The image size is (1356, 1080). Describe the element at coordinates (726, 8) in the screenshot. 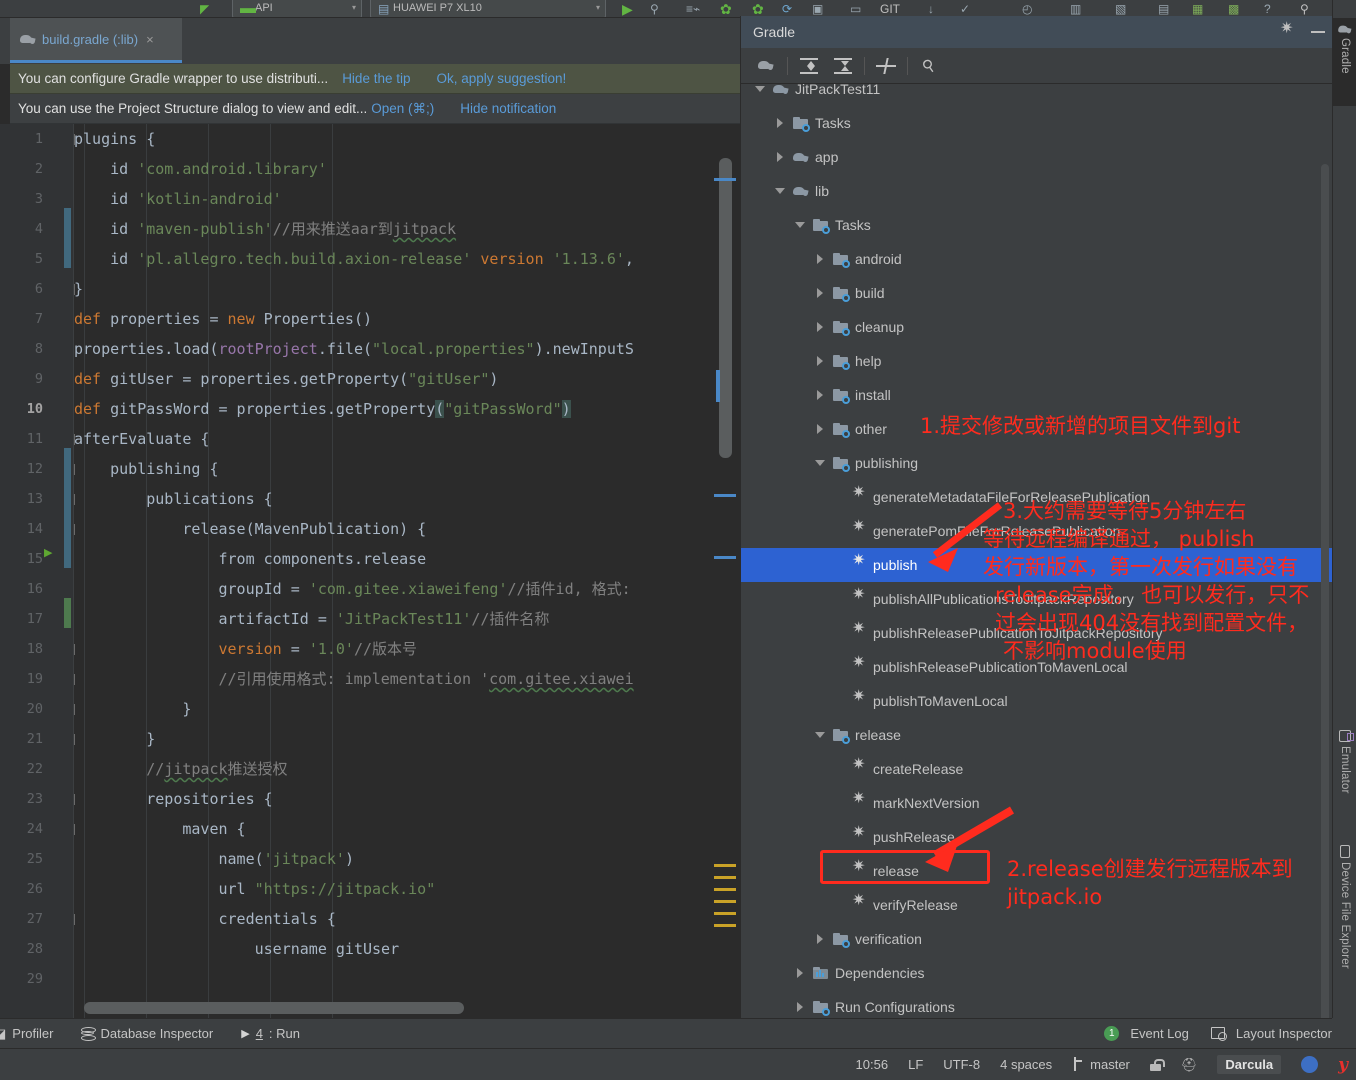

I see `avd-icon: ✿` at that location.